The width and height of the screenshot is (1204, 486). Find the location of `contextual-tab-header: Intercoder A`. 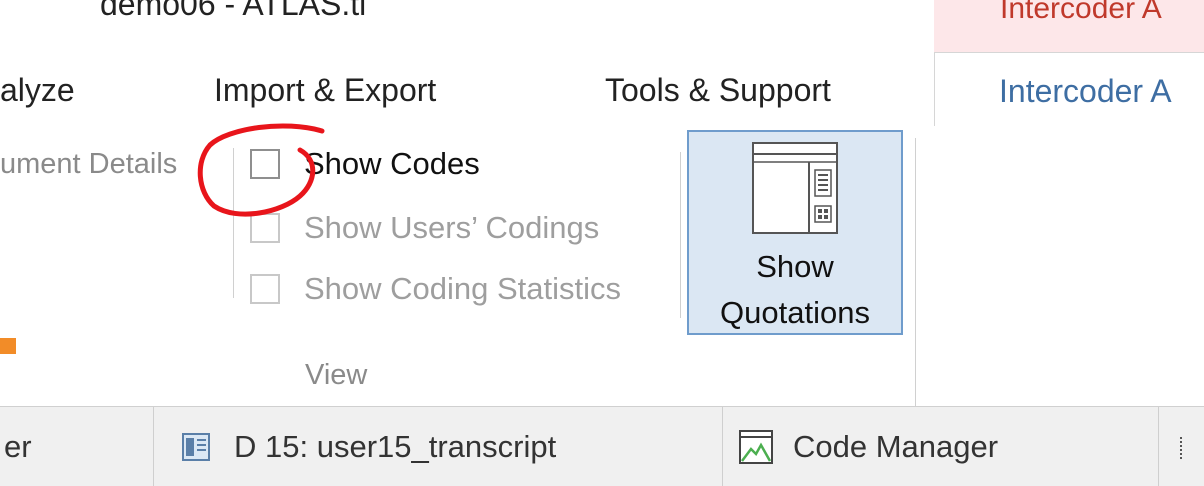

contextual-tab-header: Intercoder A is located at coordinates (1069, 26).